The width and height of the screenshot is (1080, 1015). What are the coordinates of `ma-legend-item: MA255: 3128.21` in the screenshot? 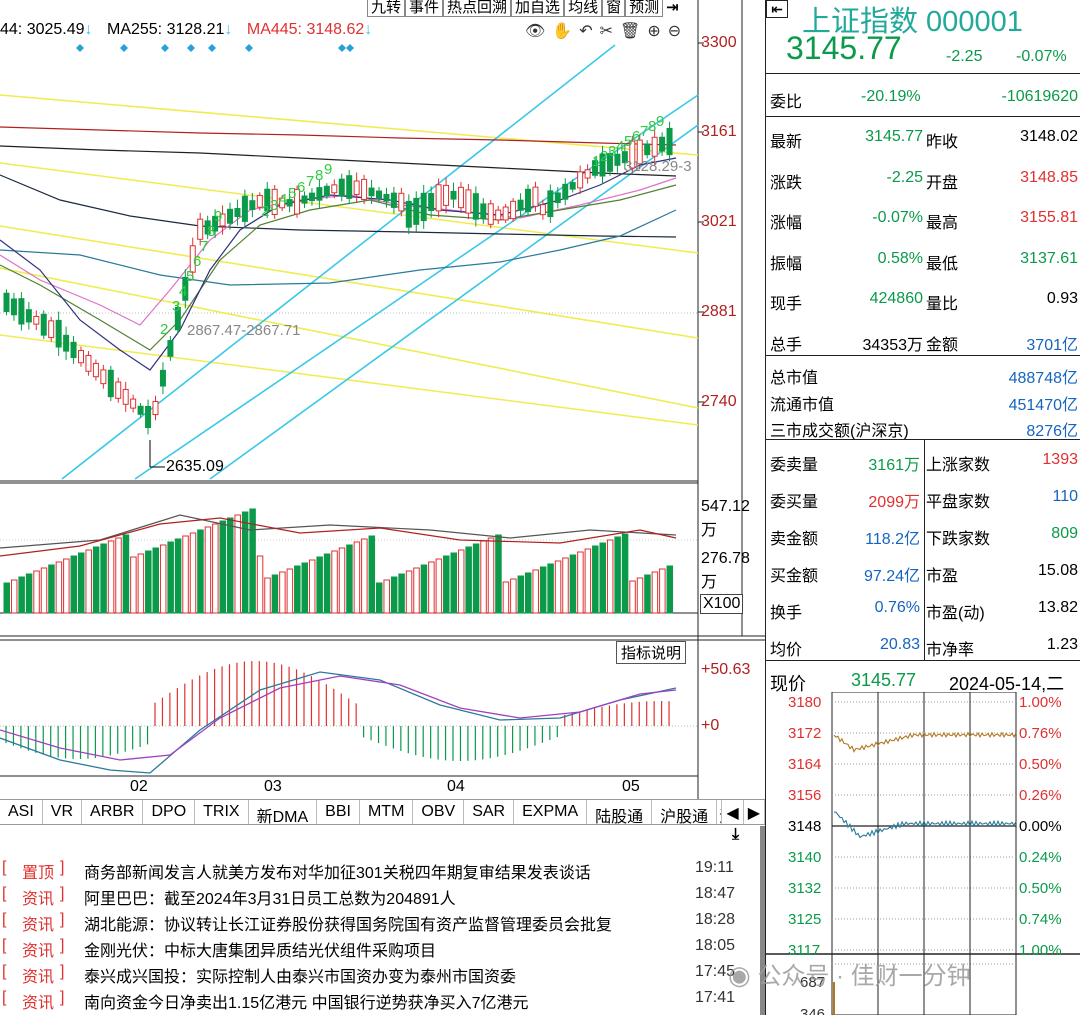 It's located at (165, 29).